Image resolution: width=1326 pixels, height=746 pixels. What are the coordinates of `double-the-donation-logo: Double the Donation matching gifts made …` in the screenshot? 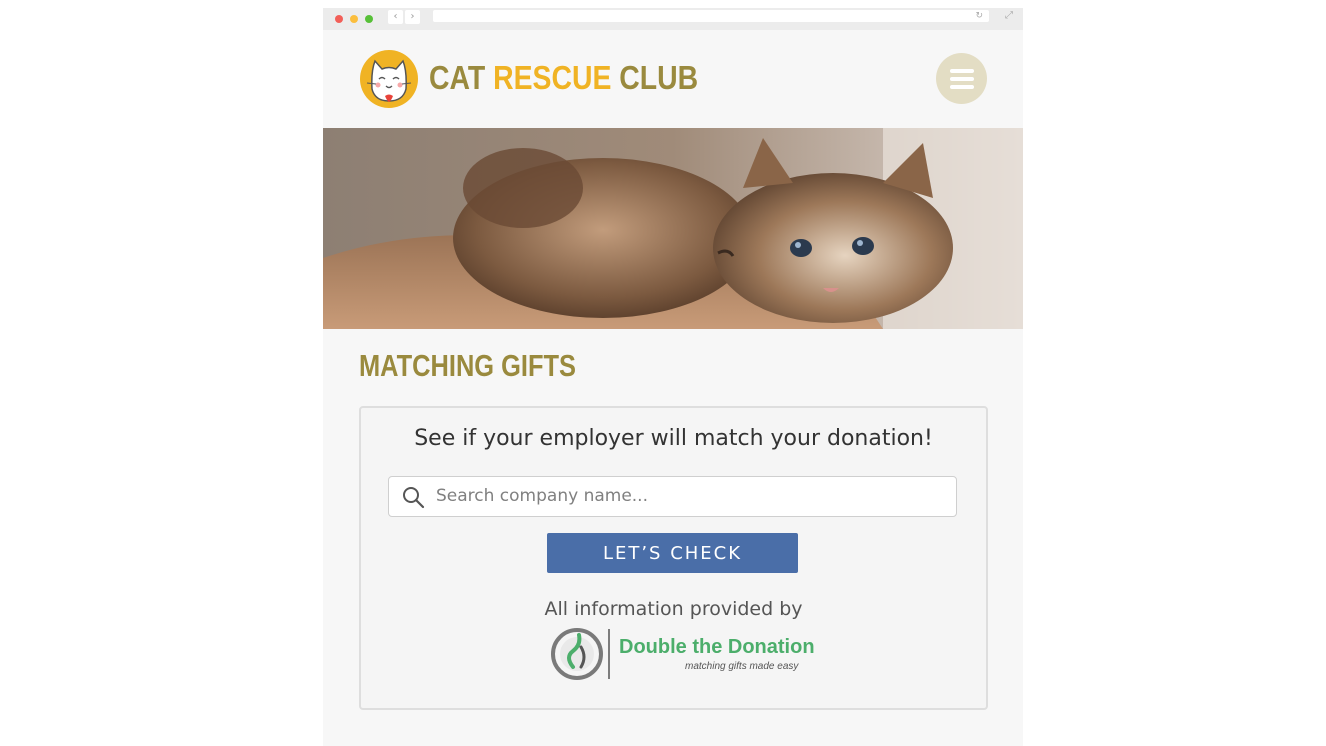 It's located at (683, 654).